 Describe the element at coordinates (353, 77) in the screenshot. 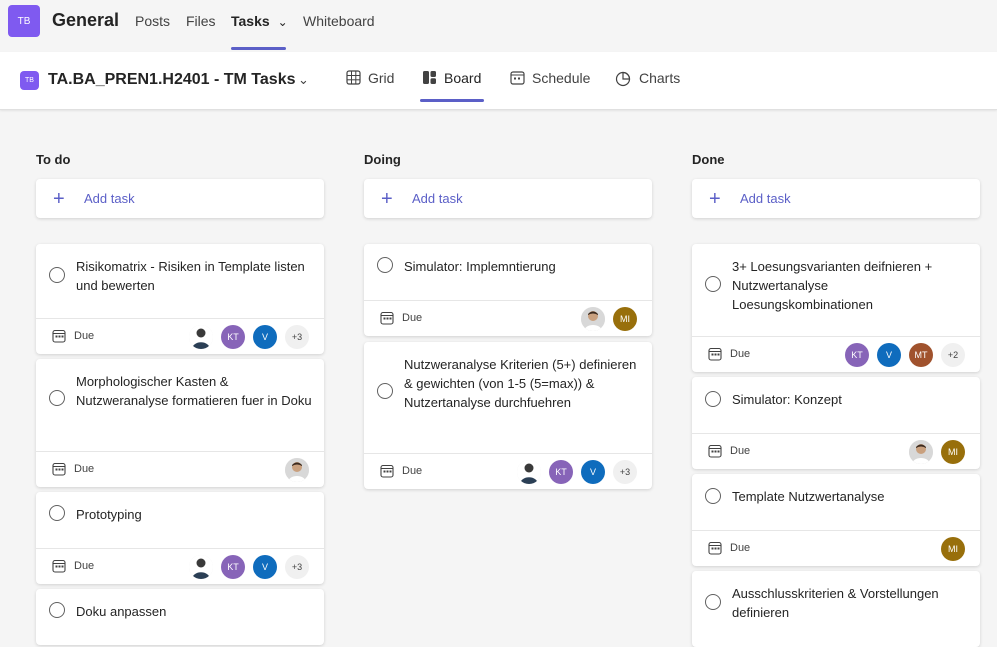

I see `grid-icon` at that location.